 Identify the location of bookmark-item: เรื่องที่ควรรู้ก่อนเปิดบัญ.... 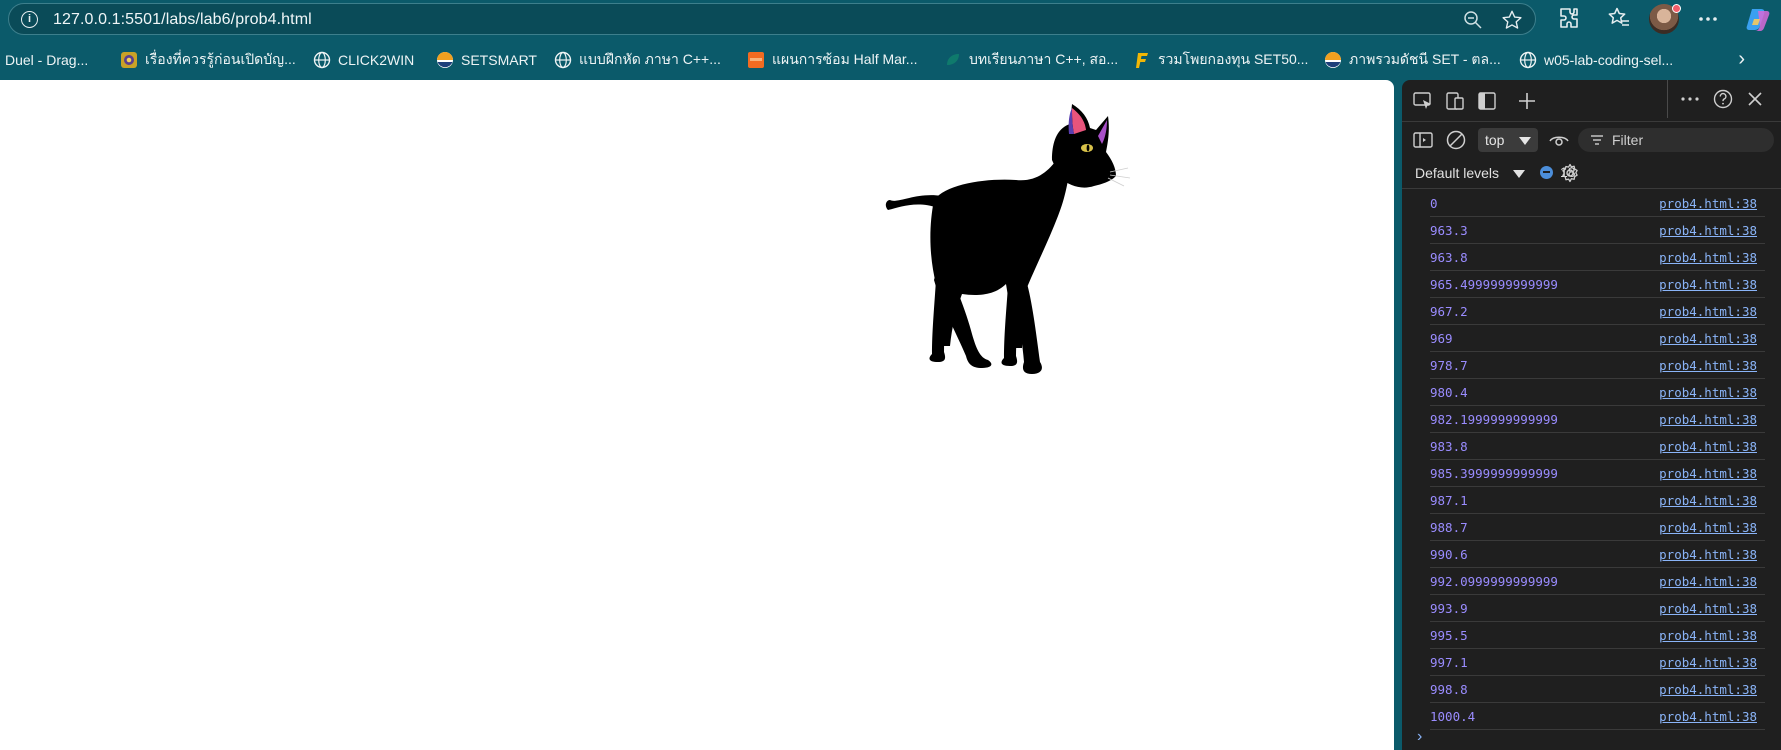
(208, 60).